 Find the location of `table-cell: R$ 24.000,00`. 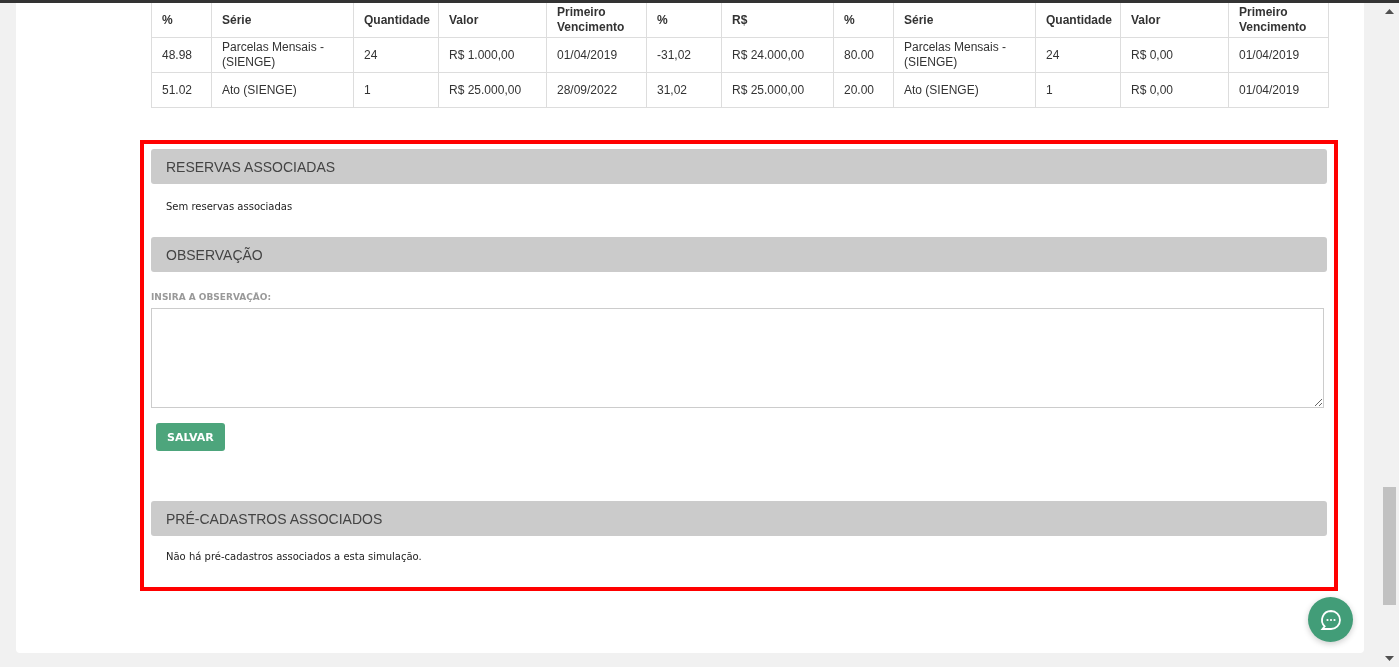

table-cell: R$ 24.000,00 is located at coordinates (777, 55).